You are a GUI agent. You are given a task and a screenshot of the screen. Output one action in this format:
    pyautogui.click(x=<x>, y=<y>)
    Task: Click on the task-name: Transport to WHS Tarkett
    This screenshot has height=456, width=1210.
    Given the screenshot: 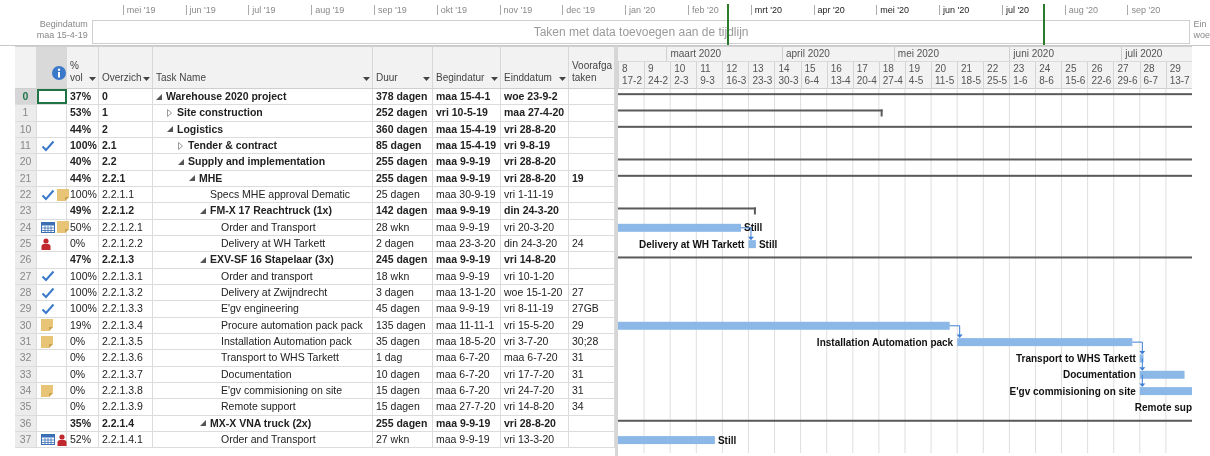 What is the action you would take?
    pyautogui.click(x=280, y=358)
    